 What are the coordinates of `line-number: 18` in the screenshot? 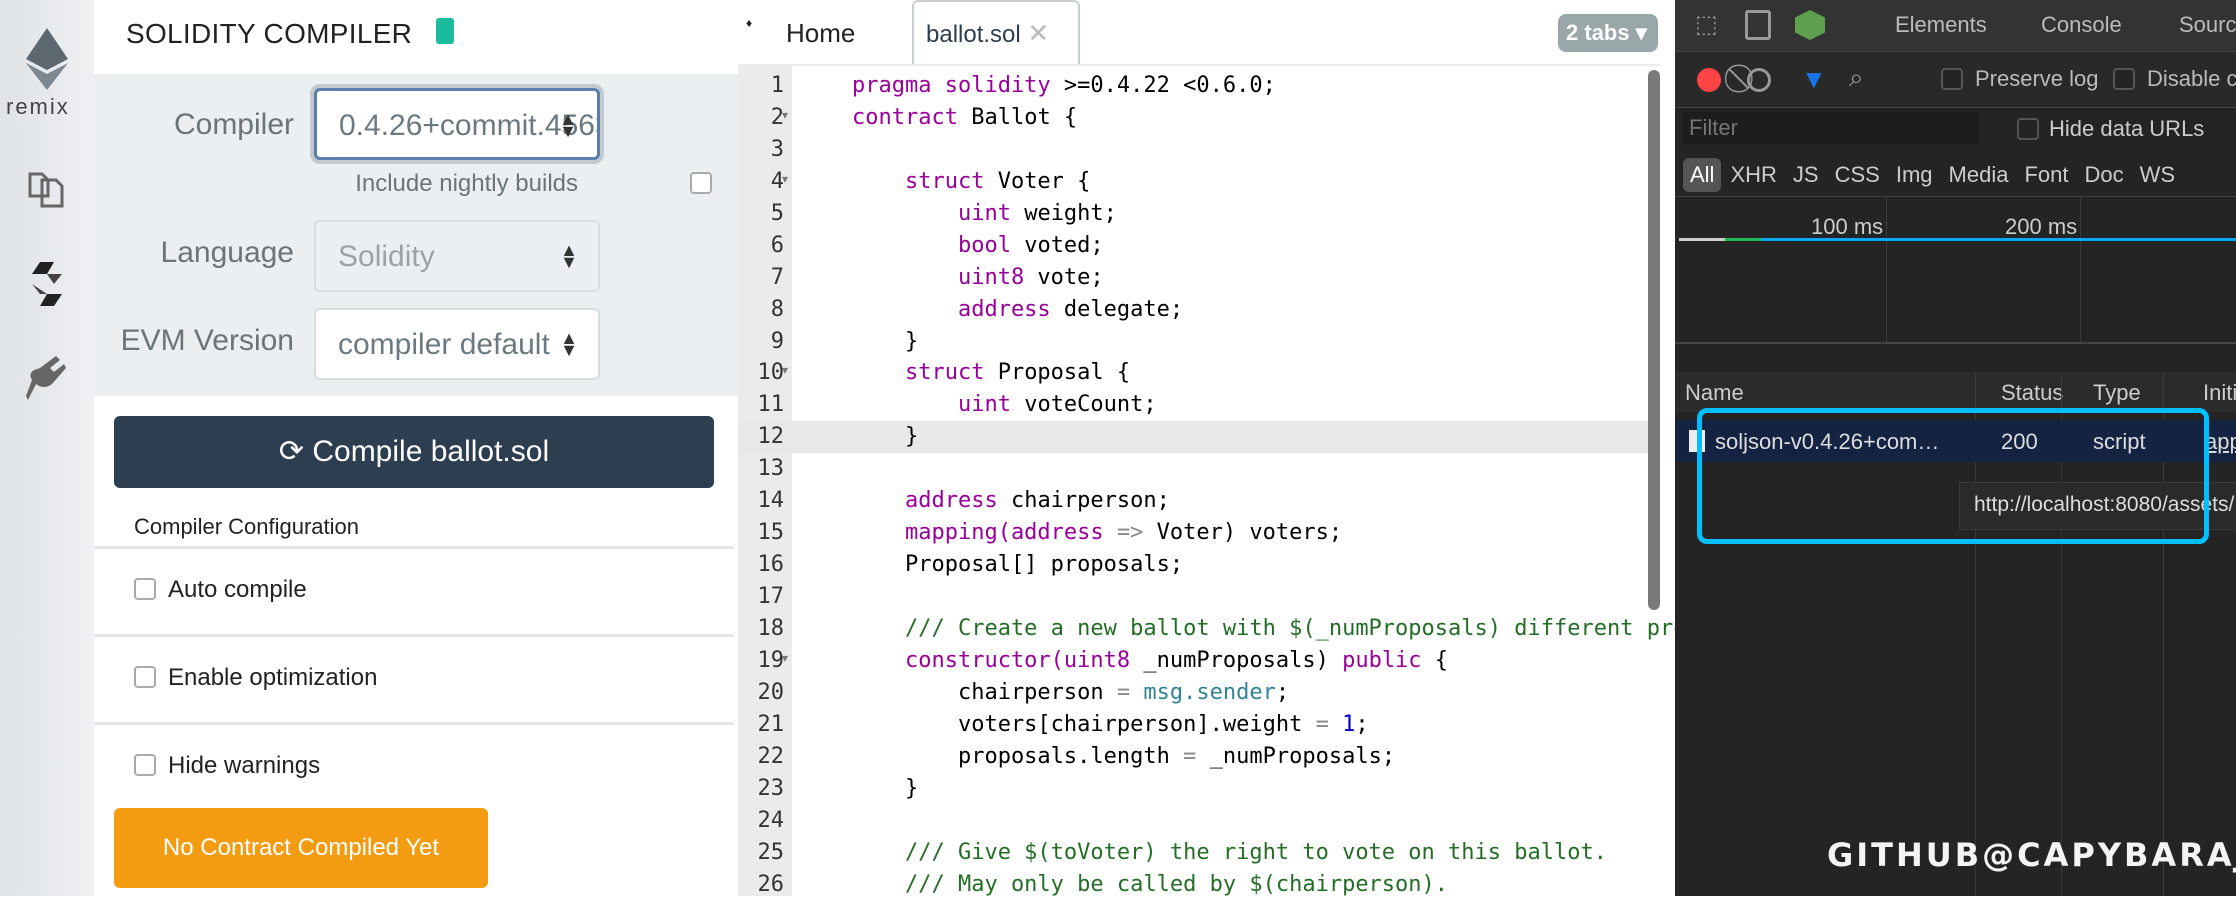 It's located at (771, 629).